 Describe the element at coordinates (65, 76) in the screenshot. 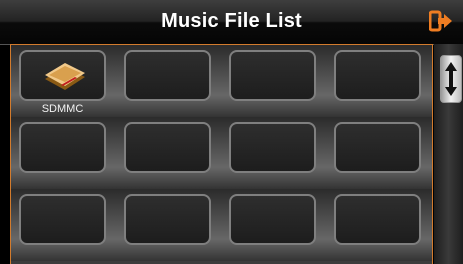

I see `sd-card-folder-icon` at that location.